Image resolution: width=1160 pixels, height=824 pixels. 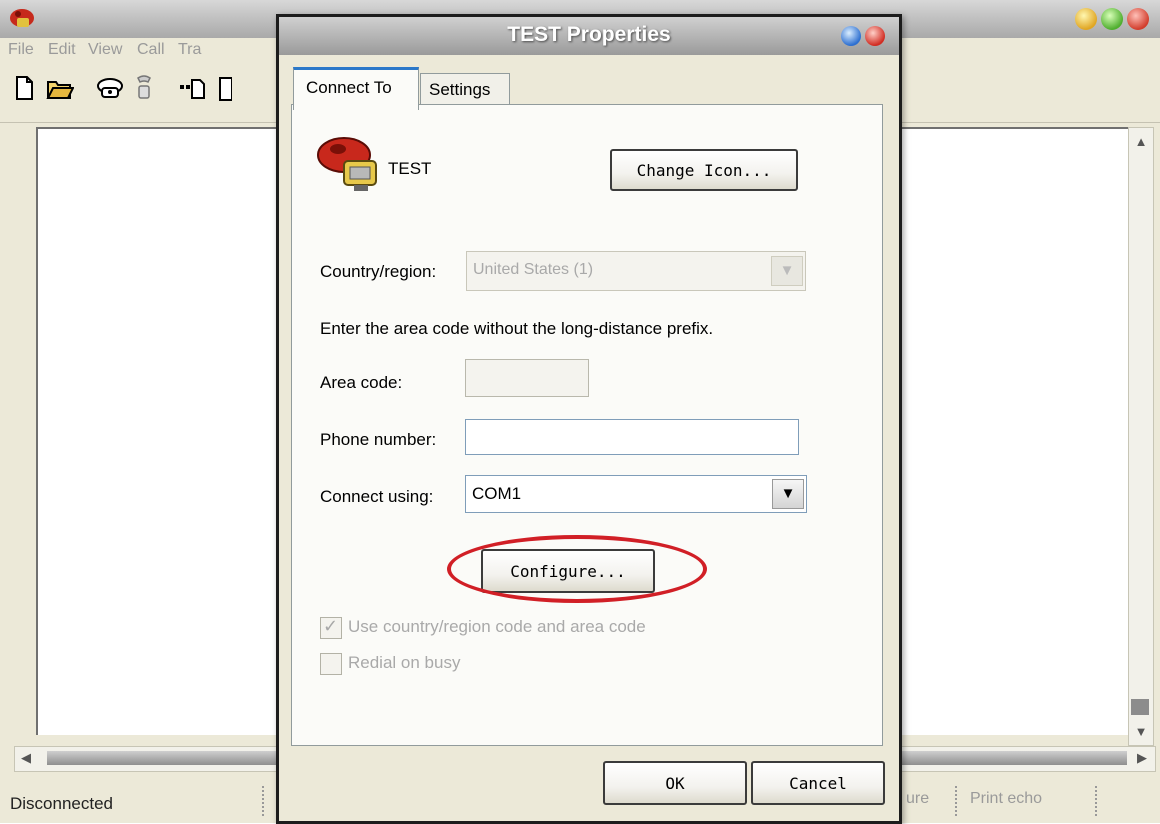 I want to click on cancel-button: Cancel, so click(x=818, y=783).